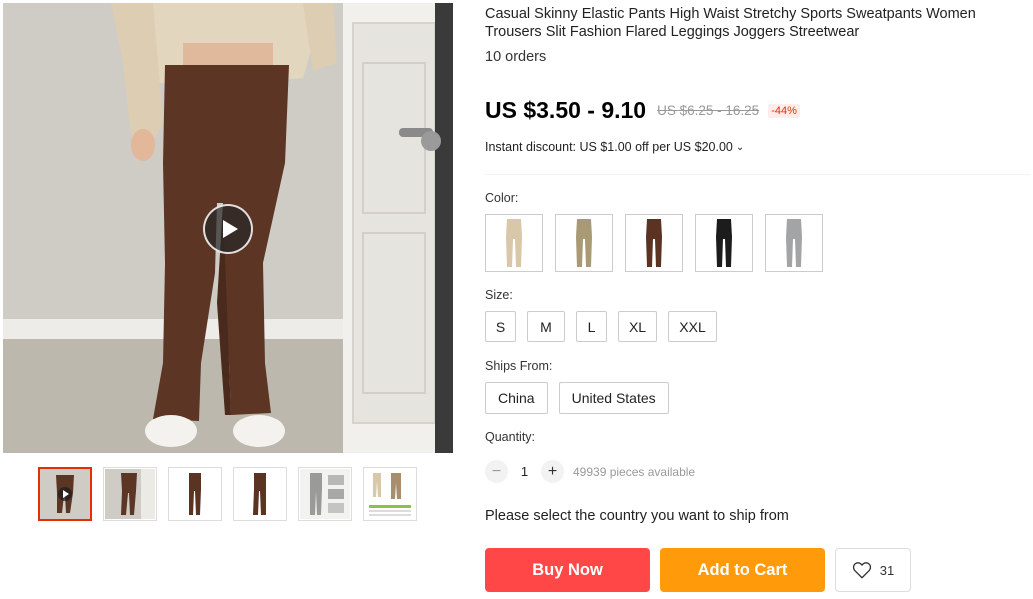  What do you see at coordinates (873, 570) in the screenshot?
I see `wishlist-button: 31` at bounding box center [873, 570].